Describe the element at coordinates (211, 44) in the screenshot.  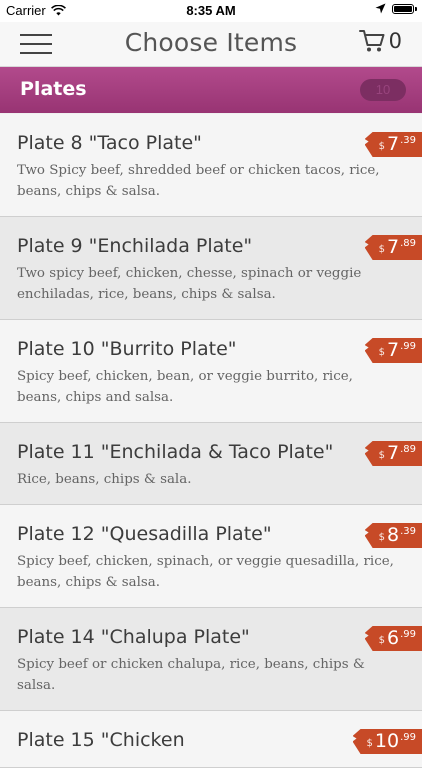
I see `navigation-bar: Choose Items 0` at that location.